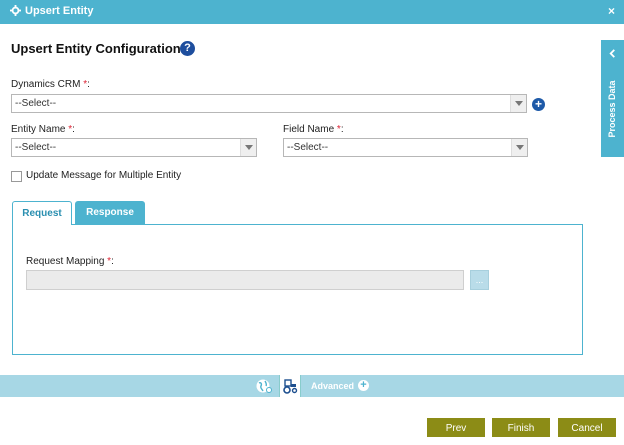 This screenshot has height=445, width=624. Describe the element at coordinates (312, 12) in the screenshot. I see `window-titlebar: Upsert Entity ×` at that location.